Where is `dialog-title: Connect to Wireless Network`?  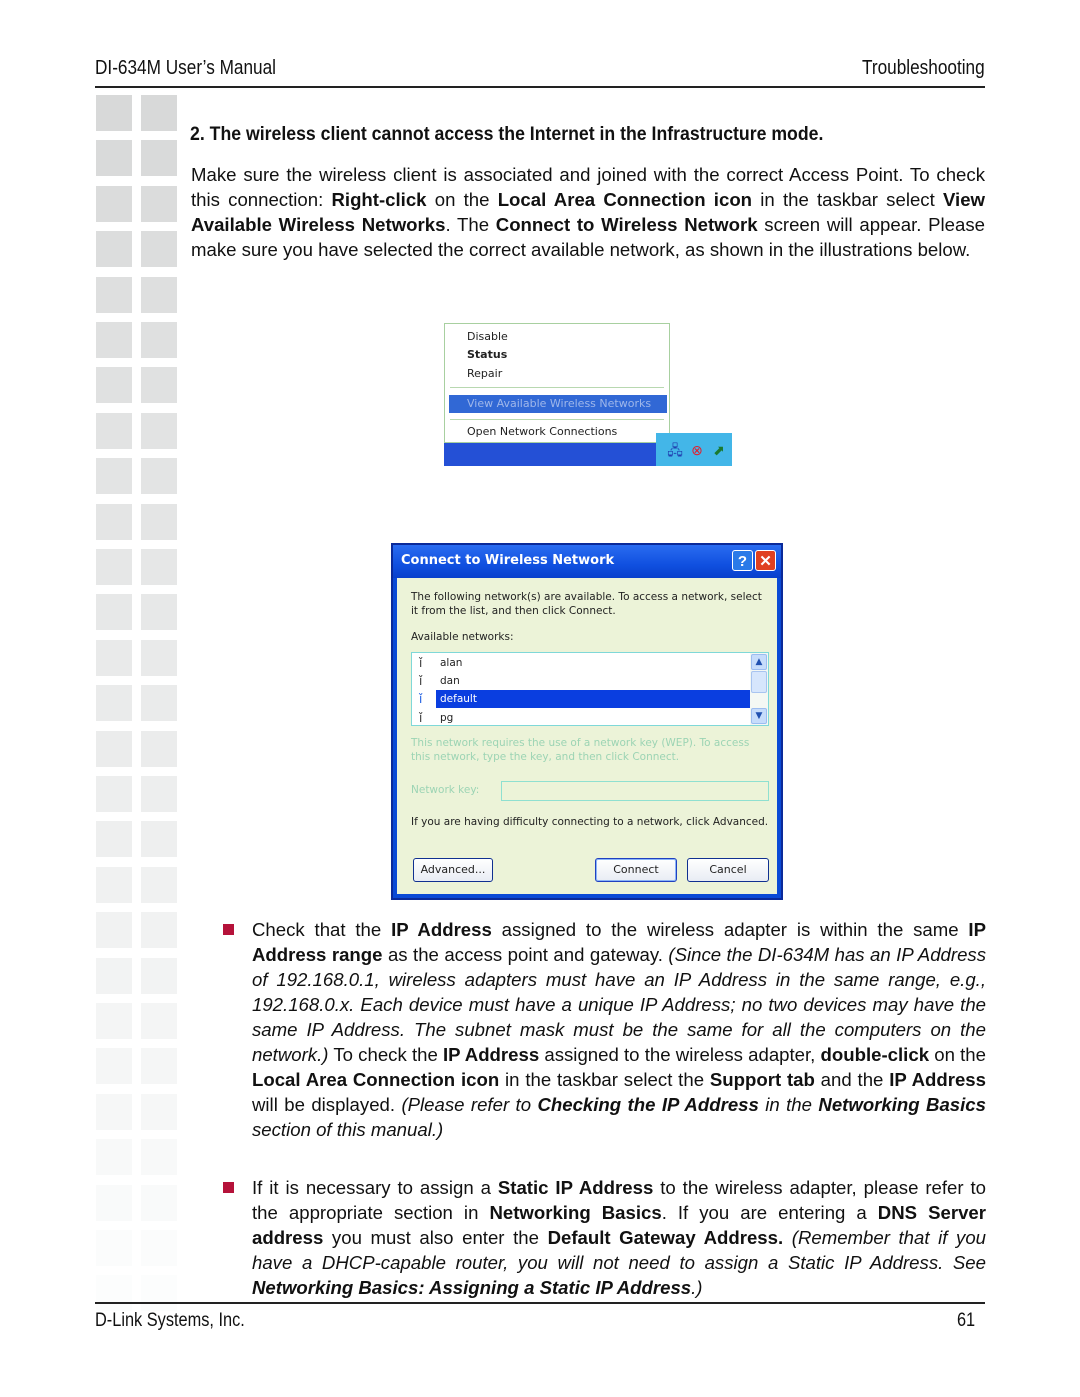 dialog-title: Connect to Wireless Network is located at coordinates (508, 560).